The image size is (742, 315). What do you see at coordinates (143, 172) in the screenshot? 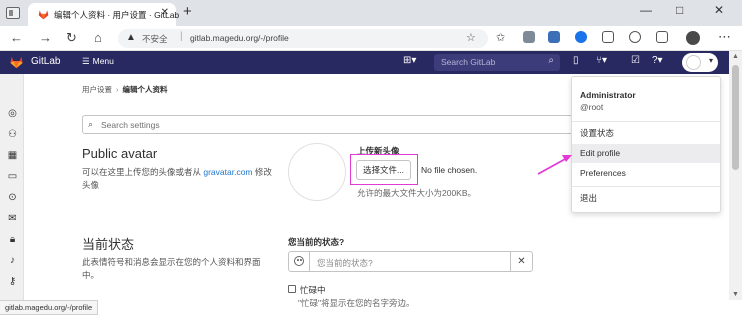
I see `avatar-desc-prefix: 可以在这里上传您的头像或者从` at bounding box center [143, 172].